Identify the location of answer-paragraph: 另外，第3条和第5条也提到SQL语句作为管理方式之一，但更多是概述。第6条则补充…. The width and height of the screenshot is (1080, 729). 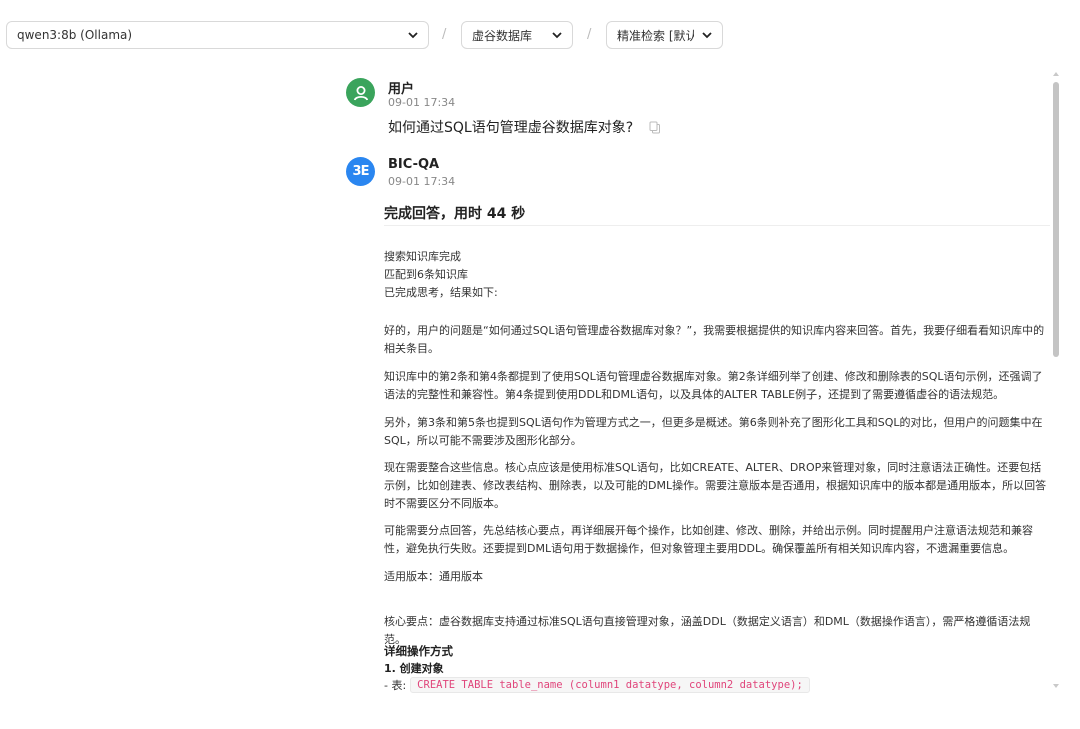
(713, 431).